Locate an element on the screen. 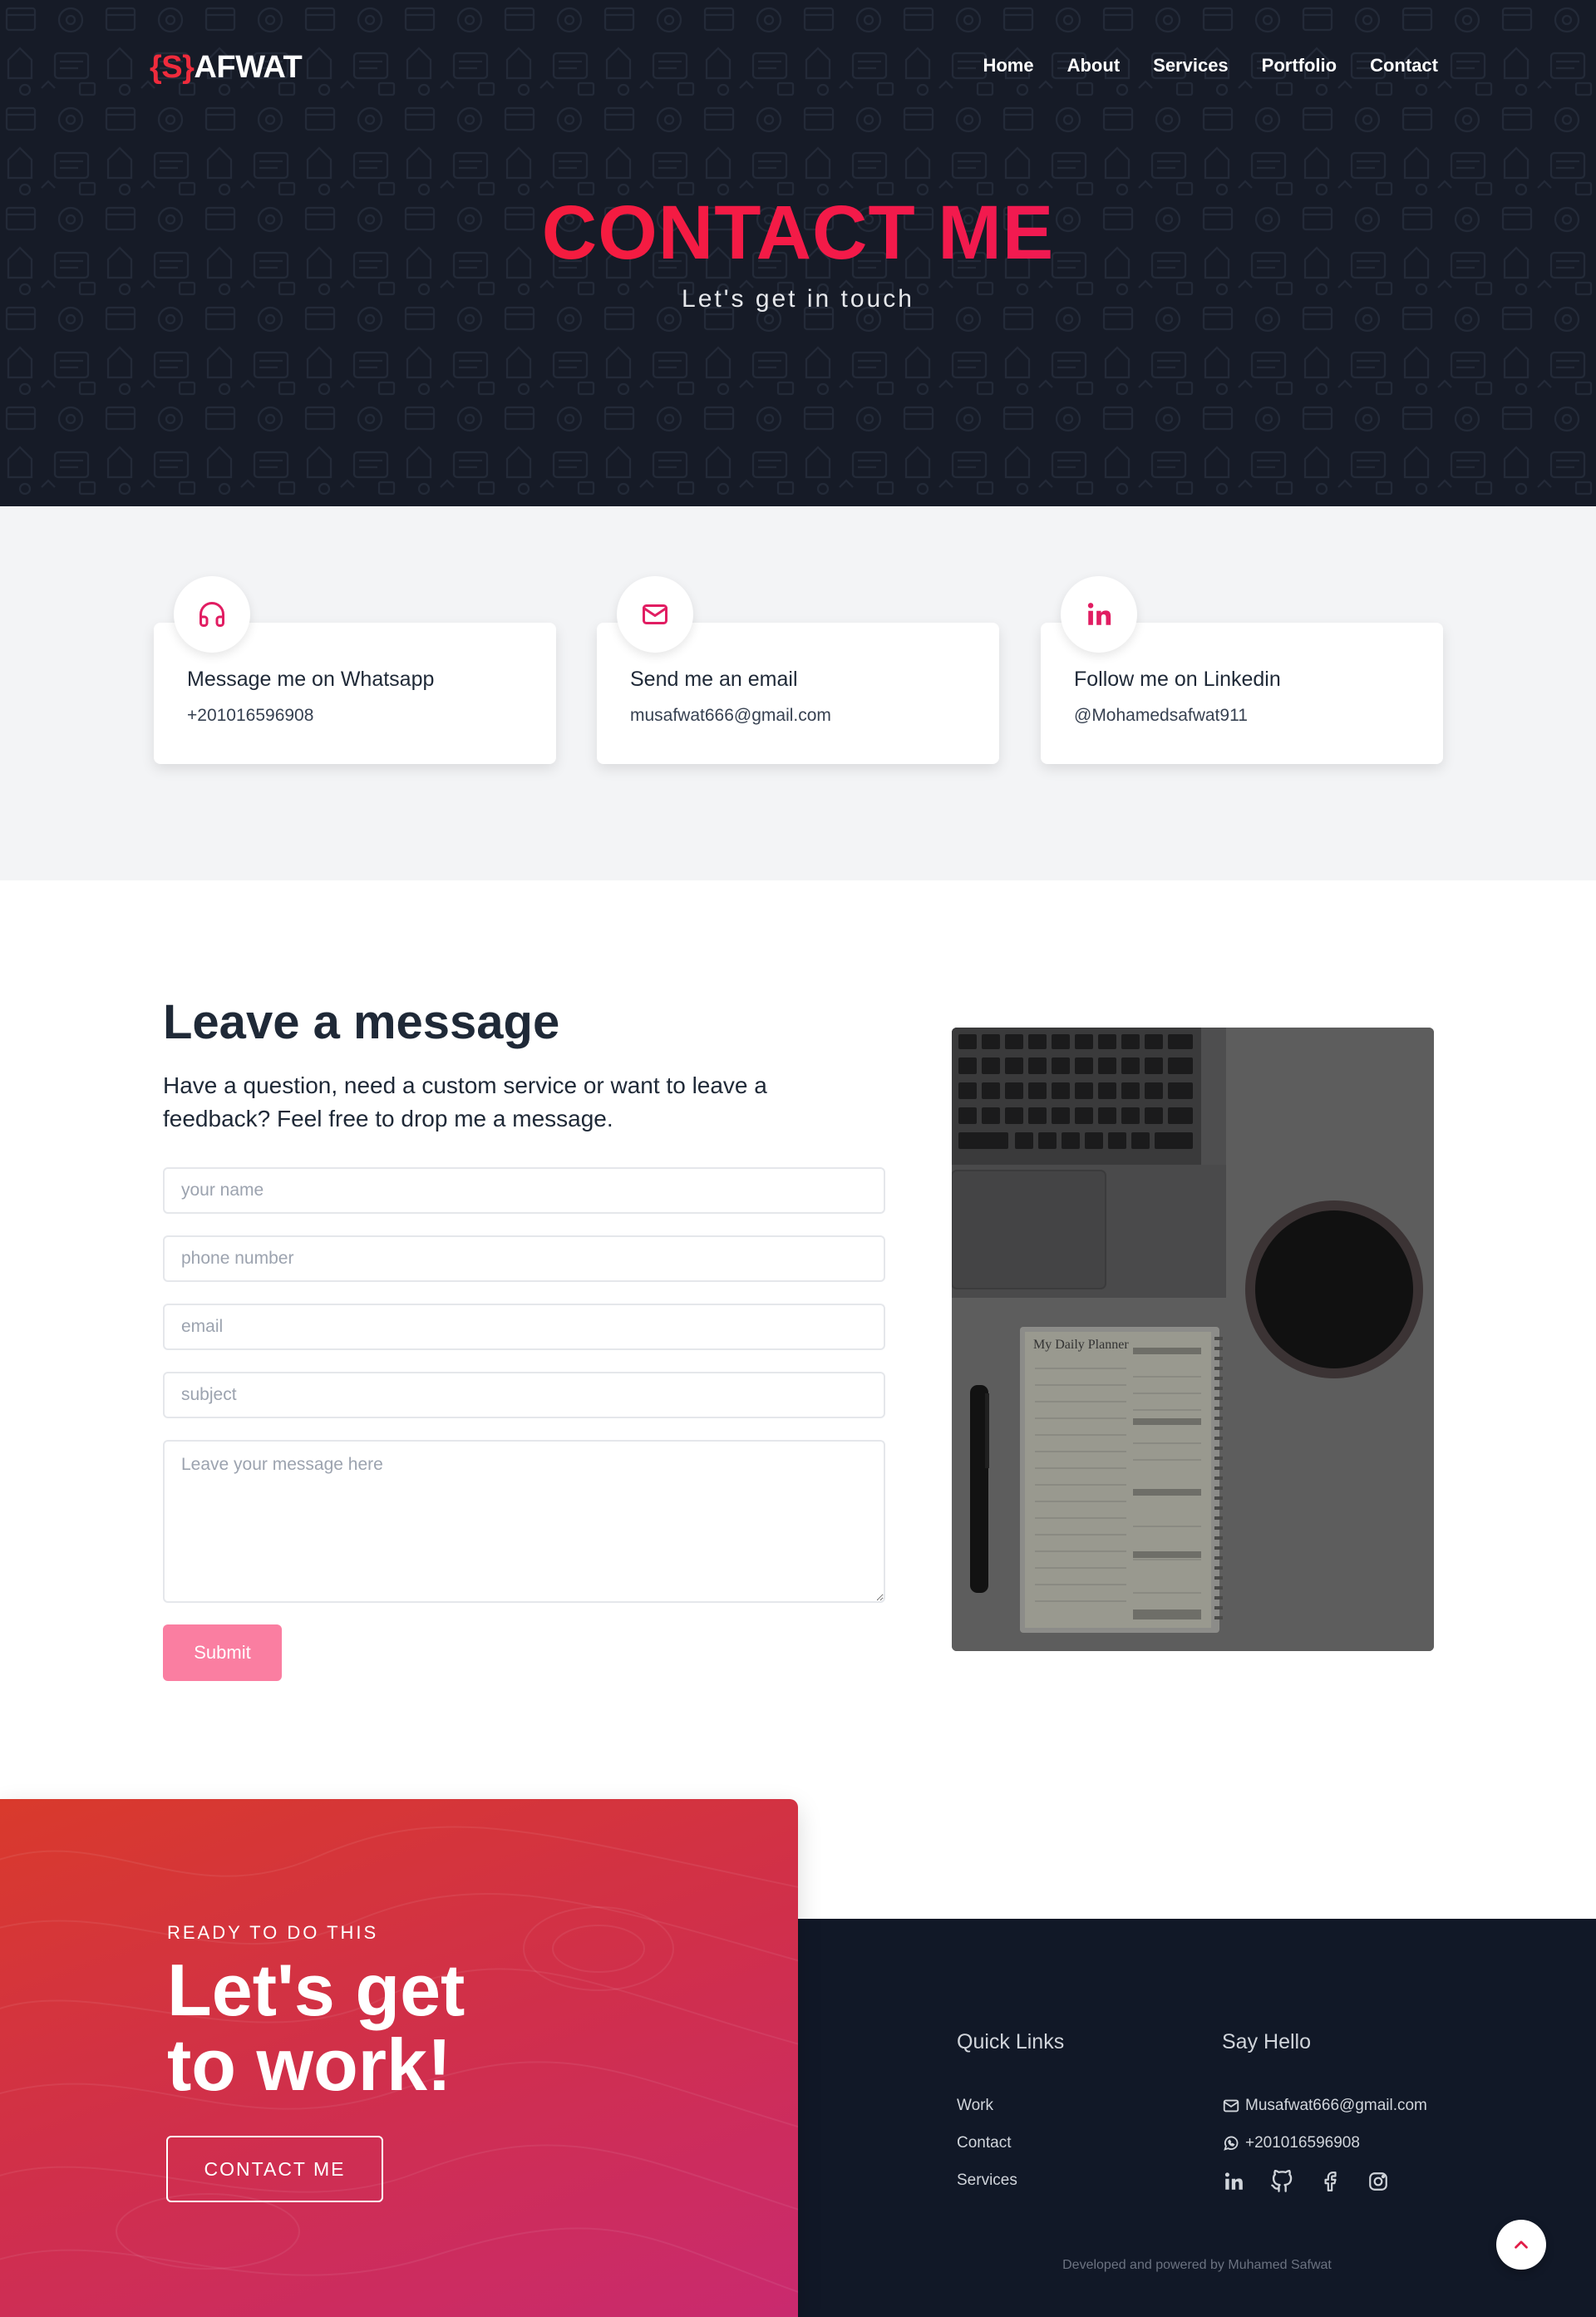 Image resolution: width=1596 pixels, height=2317 pixels. footer-email-text: Musafwat666@gmail.com is located at coordinates (1336, 2105).